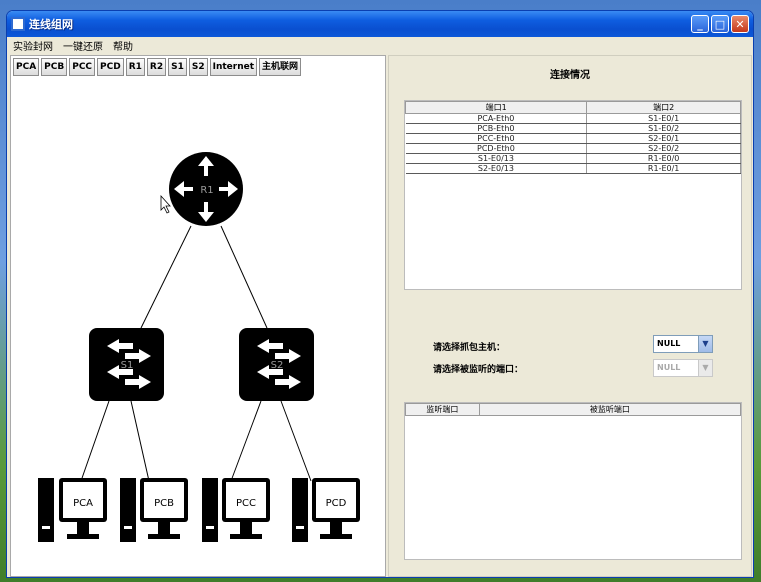 This screenshot has height=582, width=761. What do you see at coordinates (236, 510) in the screenshot?
I see `pc-pcc: PCC` at bounding box center [236, 510].